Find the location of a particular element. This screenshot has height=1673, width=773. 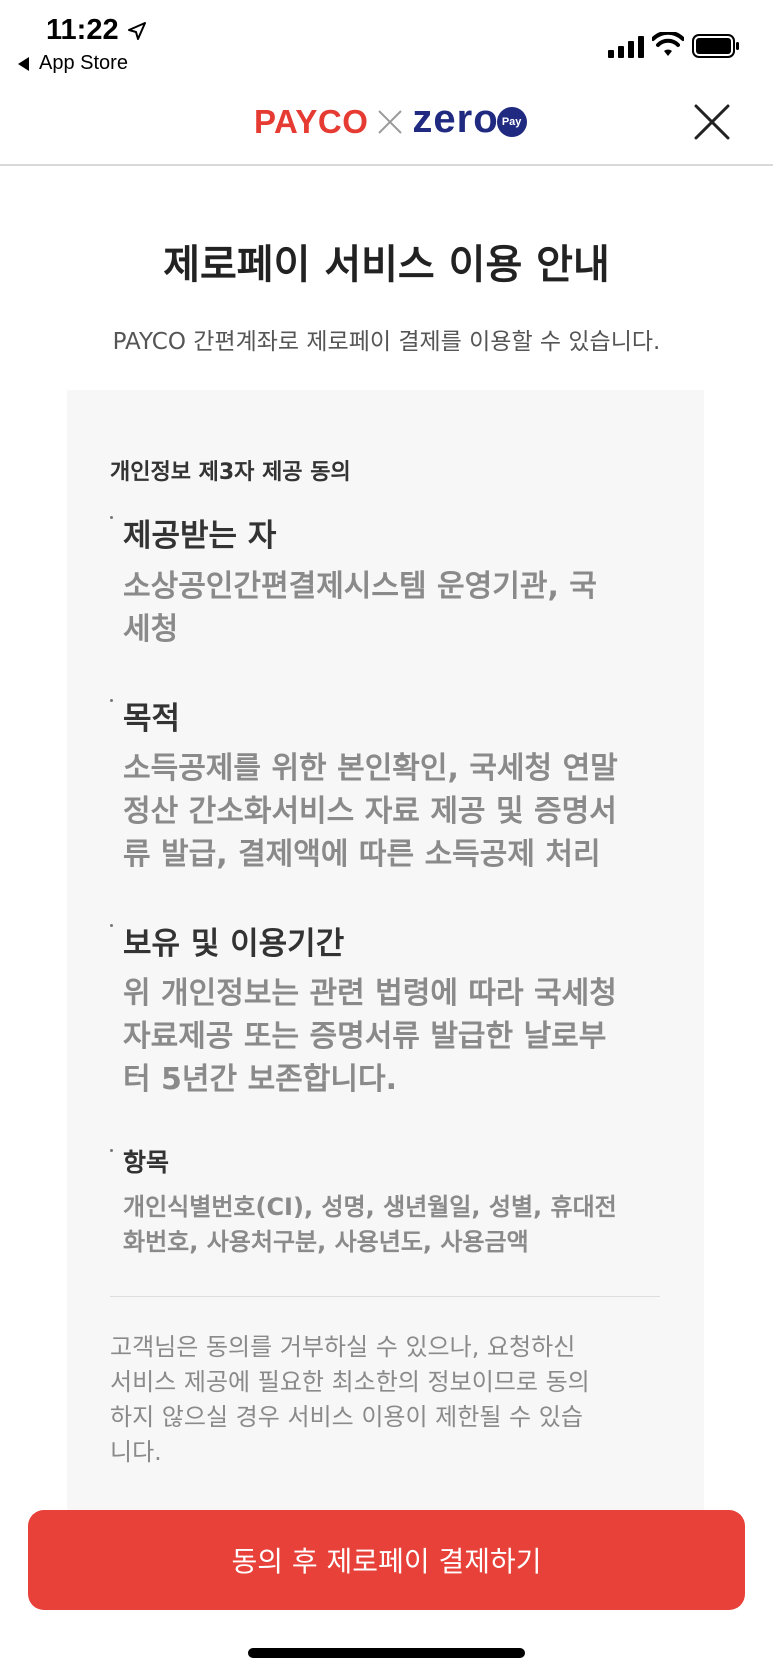

cellular-signal-icon is located at coordinates (626, 47).